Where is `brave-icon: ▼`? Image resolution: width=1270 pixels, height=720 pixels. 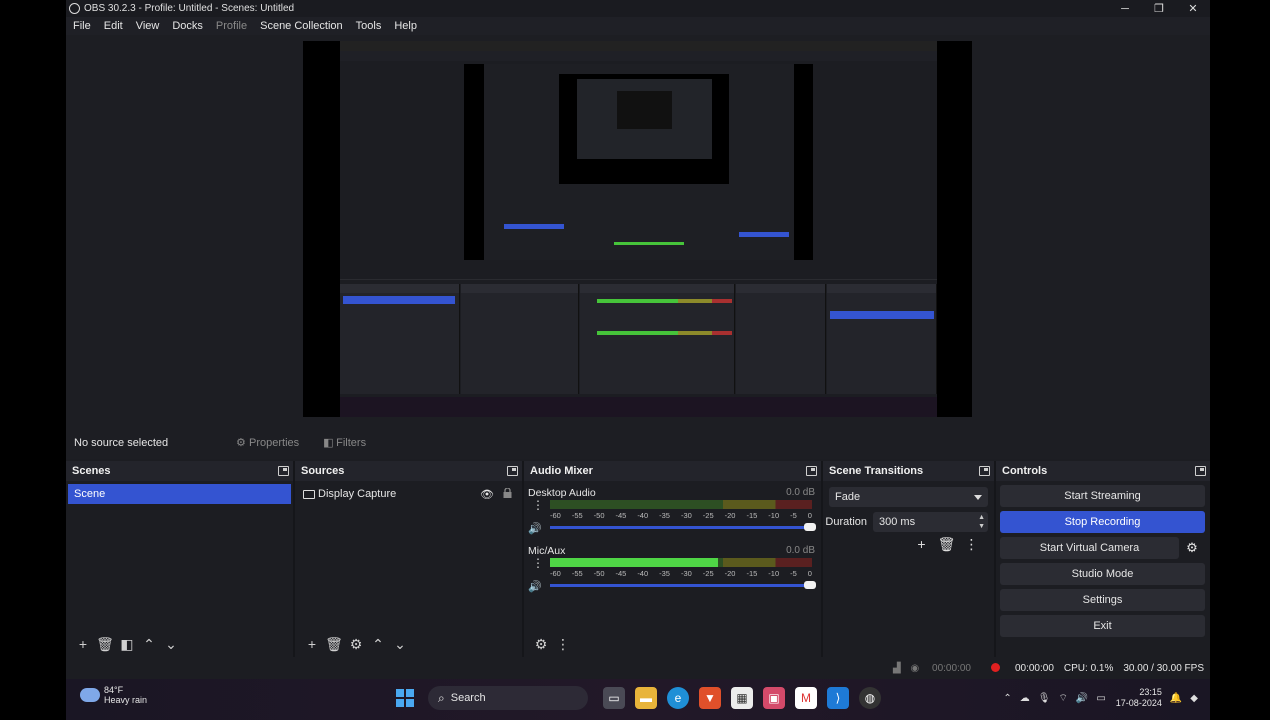 brave-icon: ▼ is located at coordinates (710, 698).